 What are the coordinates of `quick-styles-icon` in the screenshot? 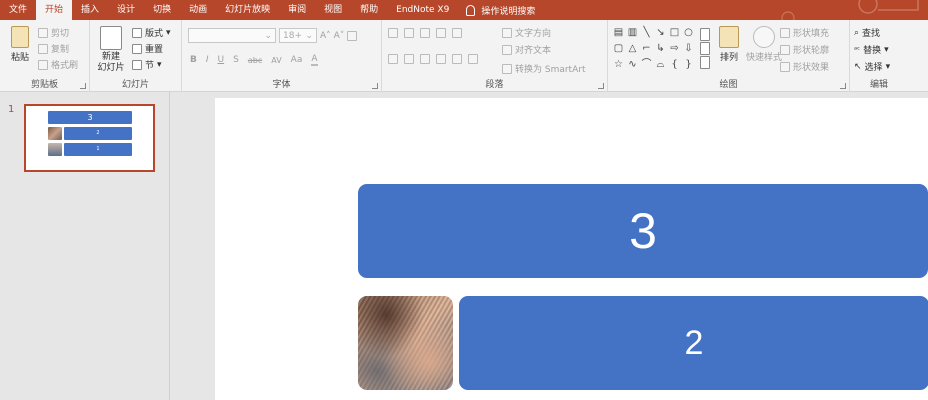 It's located at (764, 37).